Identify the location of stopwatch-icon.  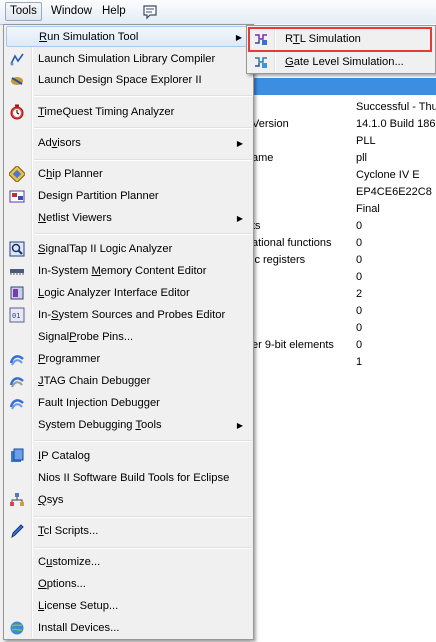
(17, 112).